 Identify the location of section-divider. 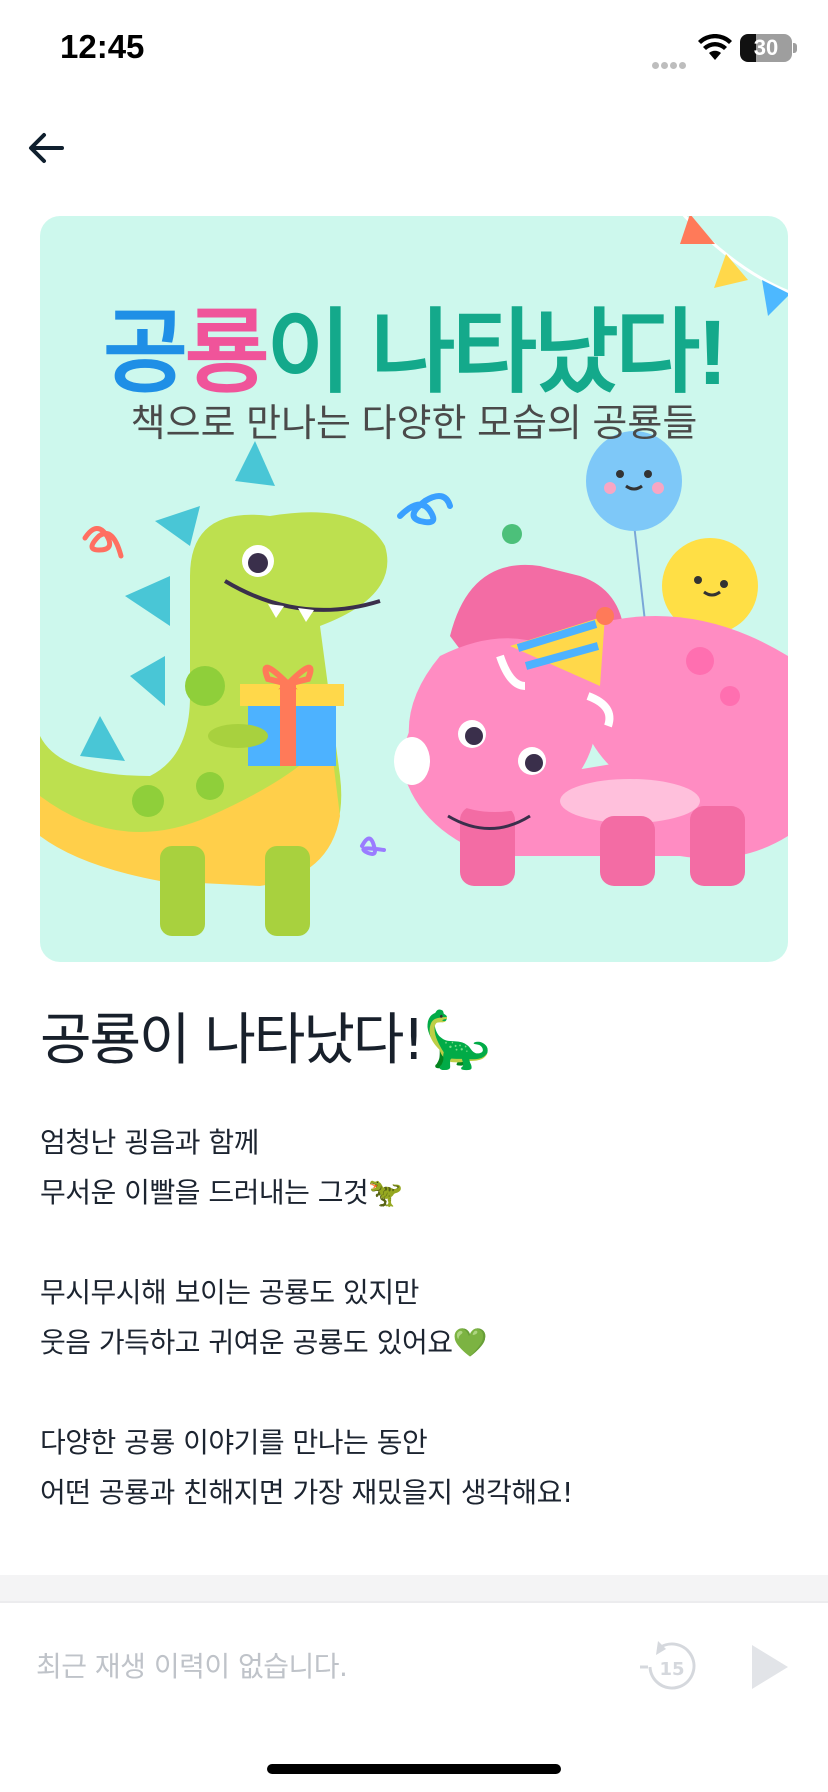
(414, 1589).